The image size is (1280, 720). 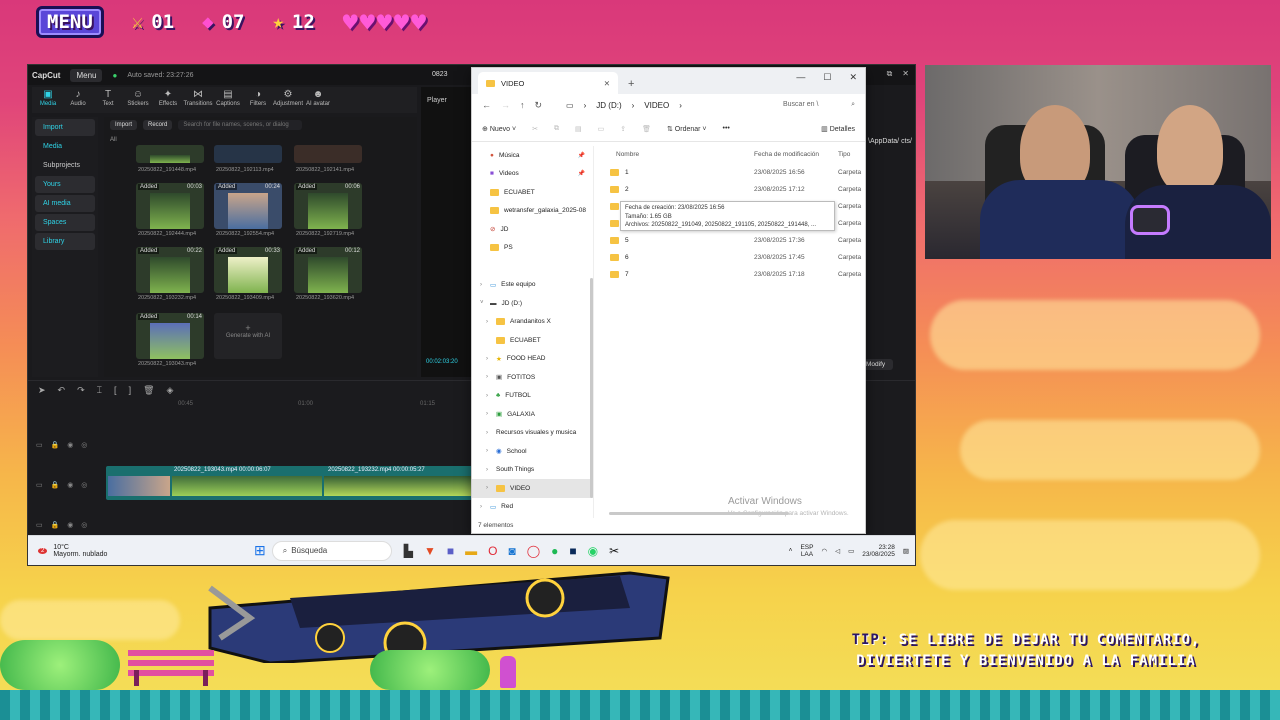 I want to click on windows-start-icon: ⊞, so click(x=260, y=550).